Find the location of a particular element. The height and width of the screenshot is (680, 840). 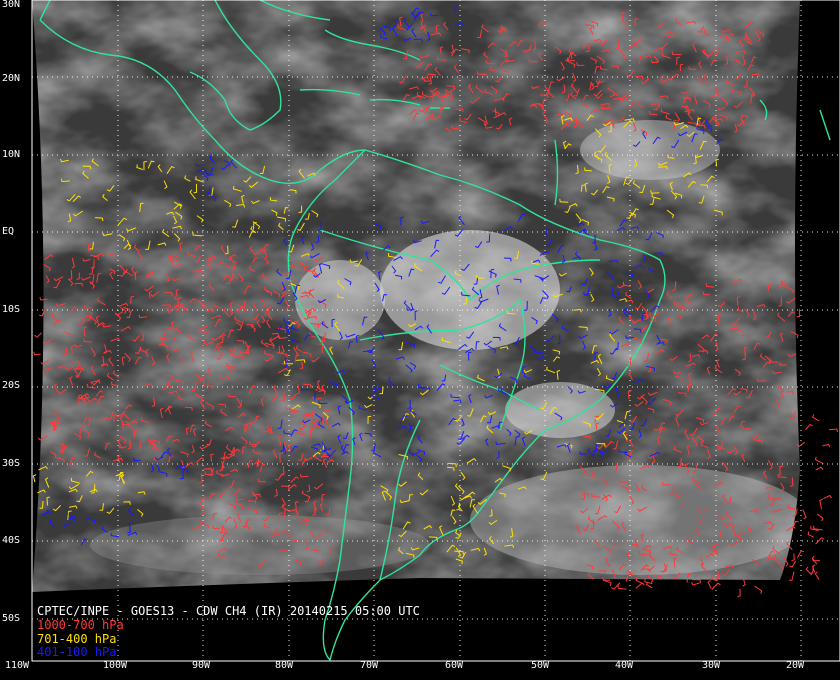

lat-label-10s: 10S is located at coordinates (11, 309).